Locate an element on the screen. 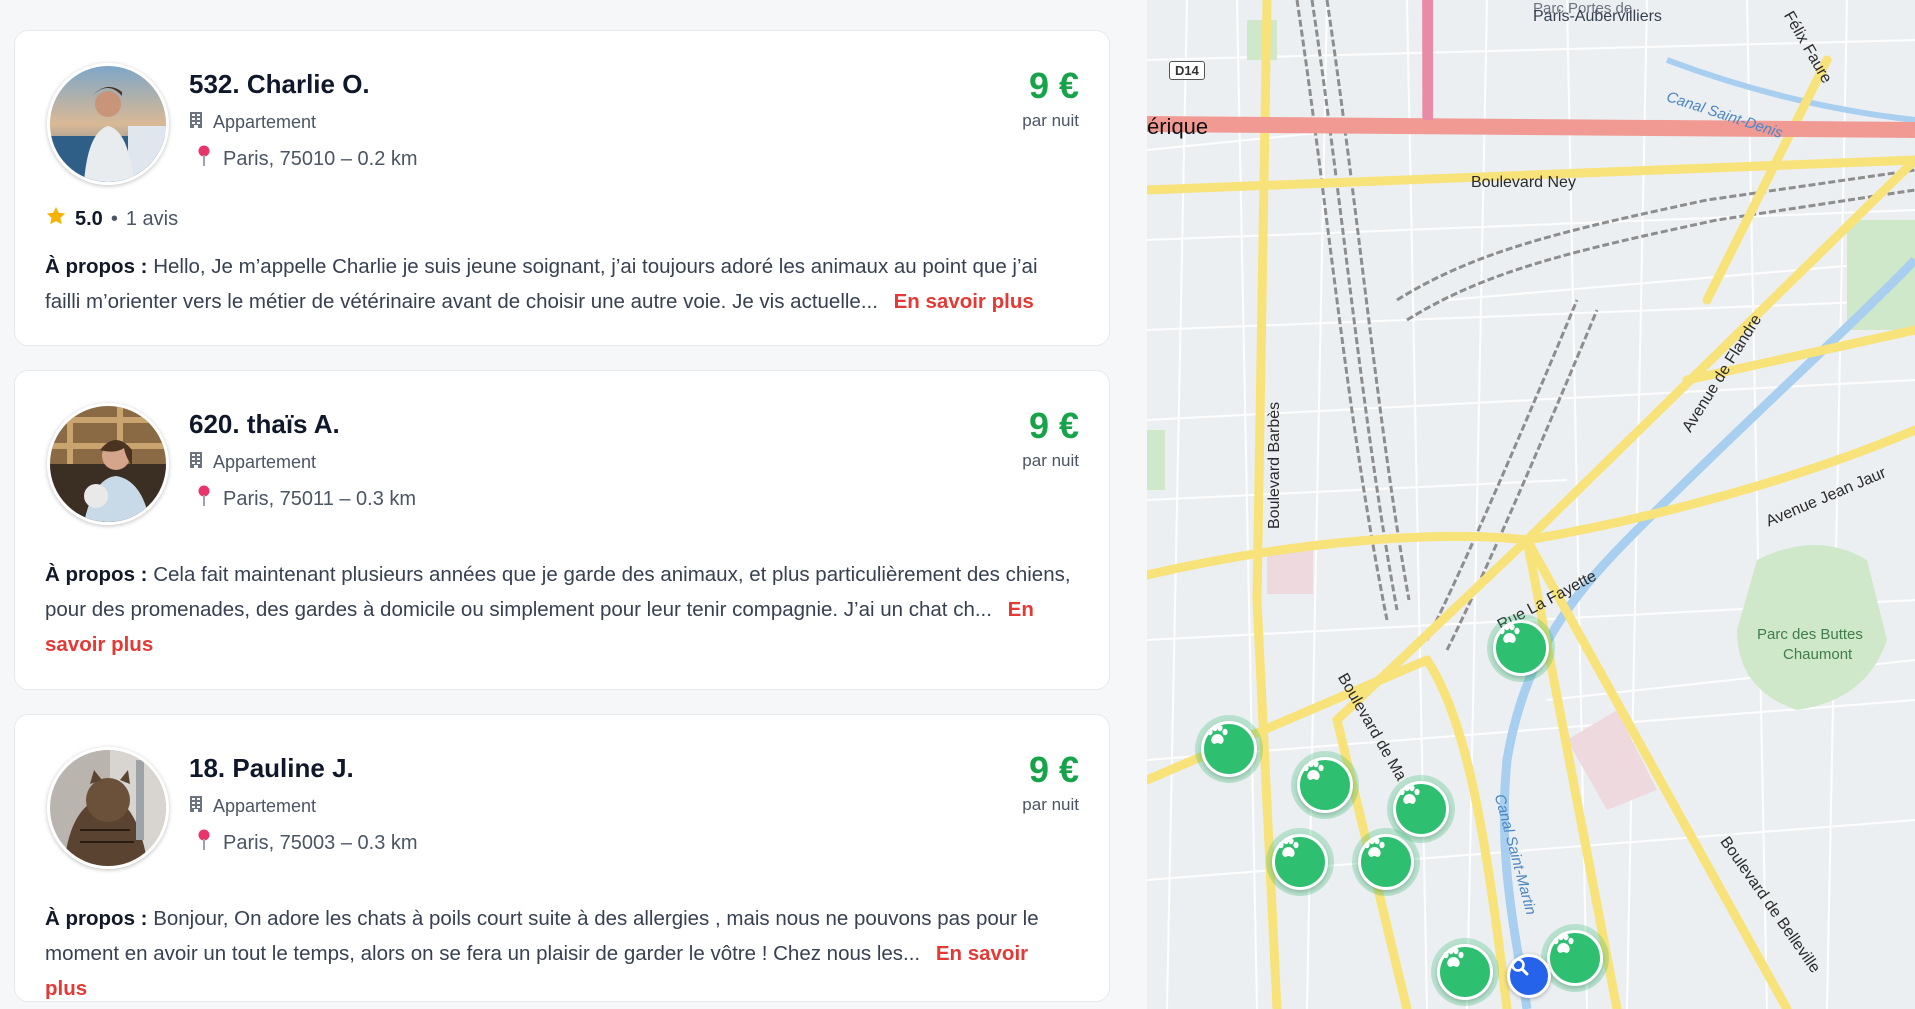  location: Paris, 75003 – 0.3 km is located at coordinates (307, 843).